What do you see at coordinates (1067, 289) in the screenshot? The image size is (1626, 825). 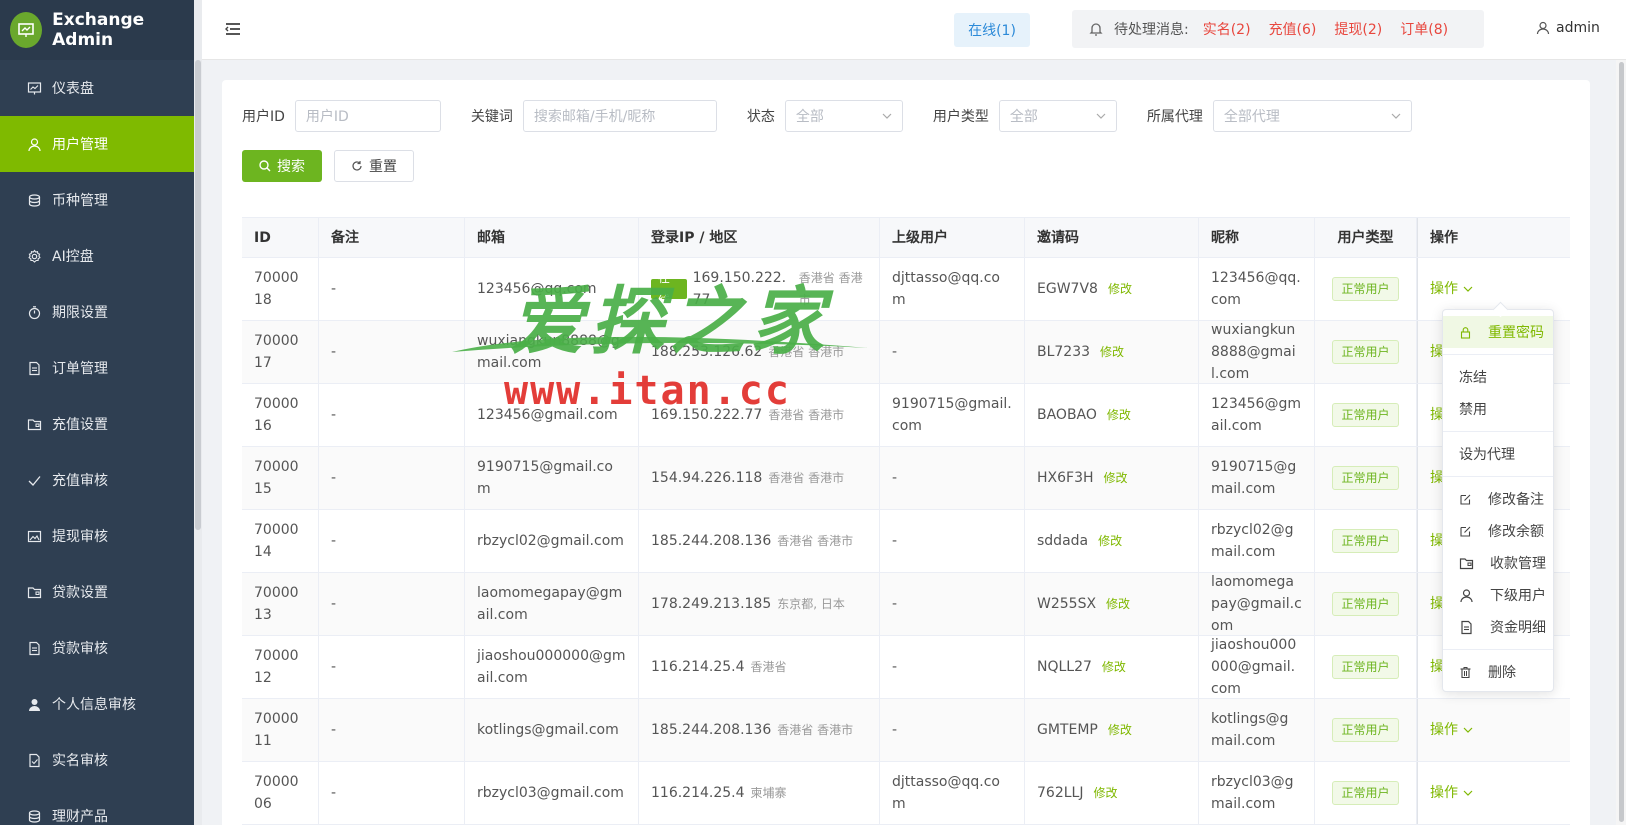 I see `invite-code: EGW7V8` at bounding box center [1067, 289].